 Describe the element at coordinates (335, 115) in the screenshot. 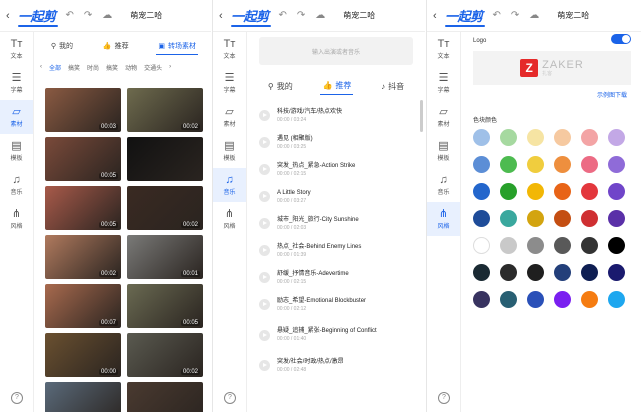

I see `music-track: 科技/游戏/汽车/热点欢快 00:00 / 03:24` at that location.